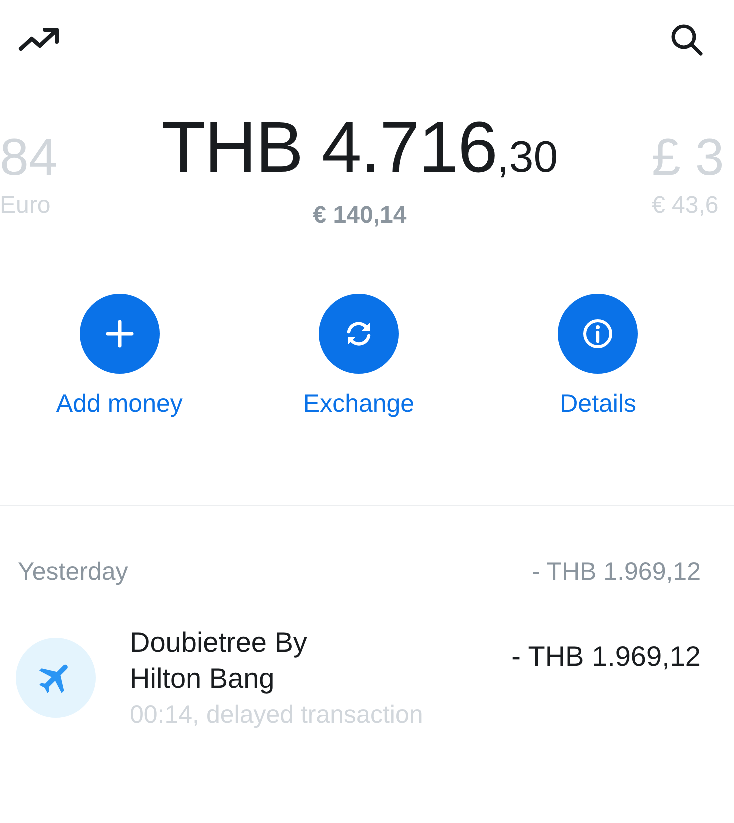  What do you see at coordinates (616, 572) in the screenshot?
I see `day-total: - THB 1.969,12` at bounding box center [616, 572].